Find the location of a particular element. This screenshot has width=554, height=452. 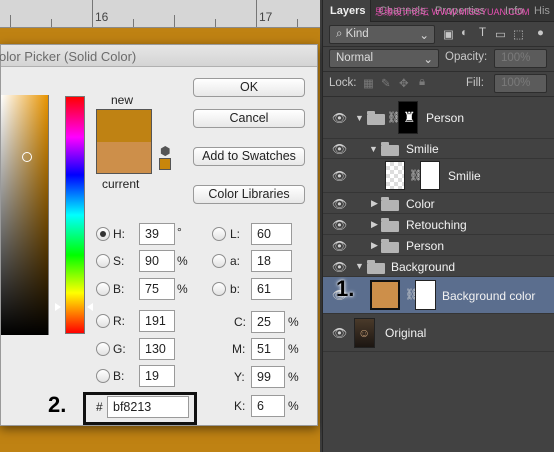

hue-slider-left-arrow-icon is located at coordinates (58, 307).